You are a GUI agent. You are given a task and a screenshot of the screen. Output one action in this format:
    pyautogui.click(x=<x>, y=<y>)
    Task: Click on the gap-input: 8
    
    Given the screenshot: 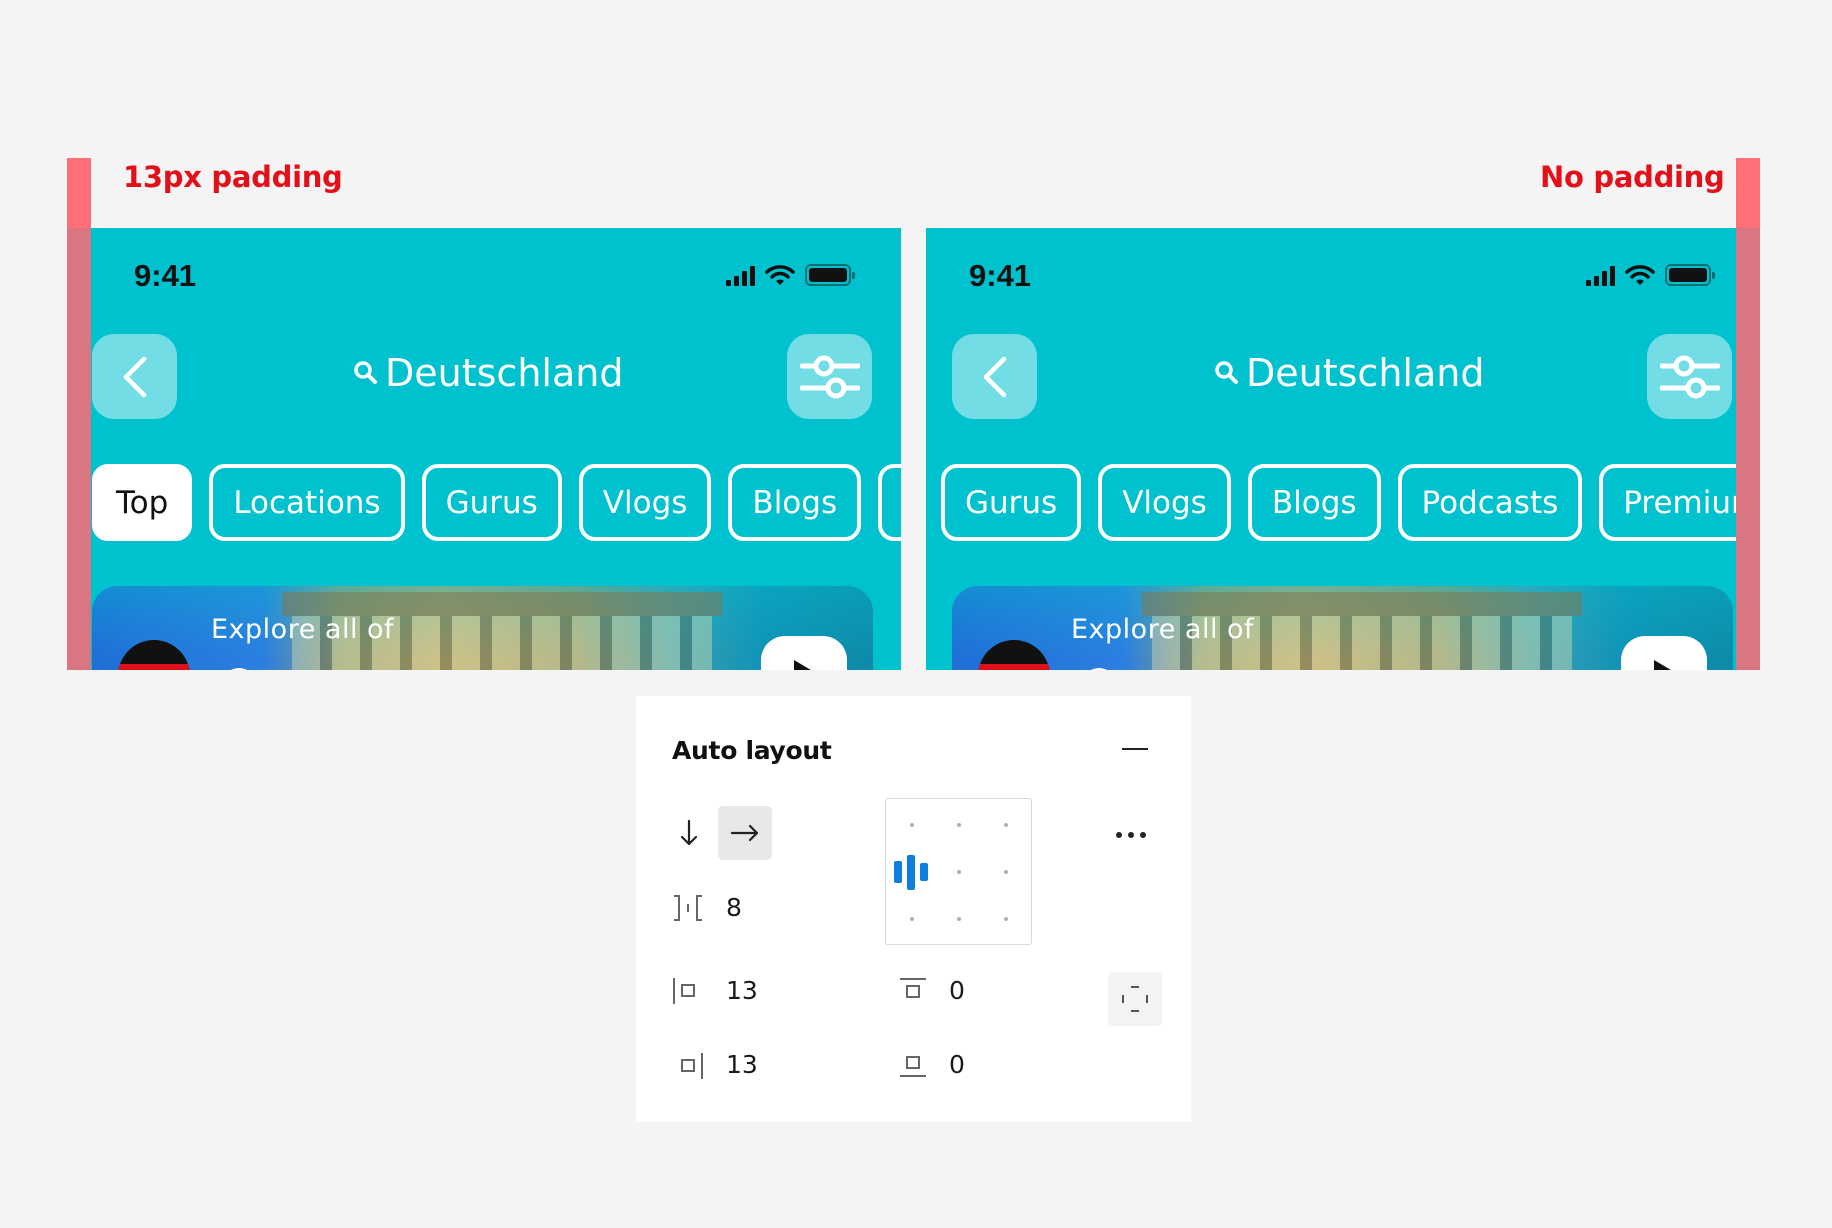 What is the action you would take?
    pyautogui.click(x=734, y=907)
    